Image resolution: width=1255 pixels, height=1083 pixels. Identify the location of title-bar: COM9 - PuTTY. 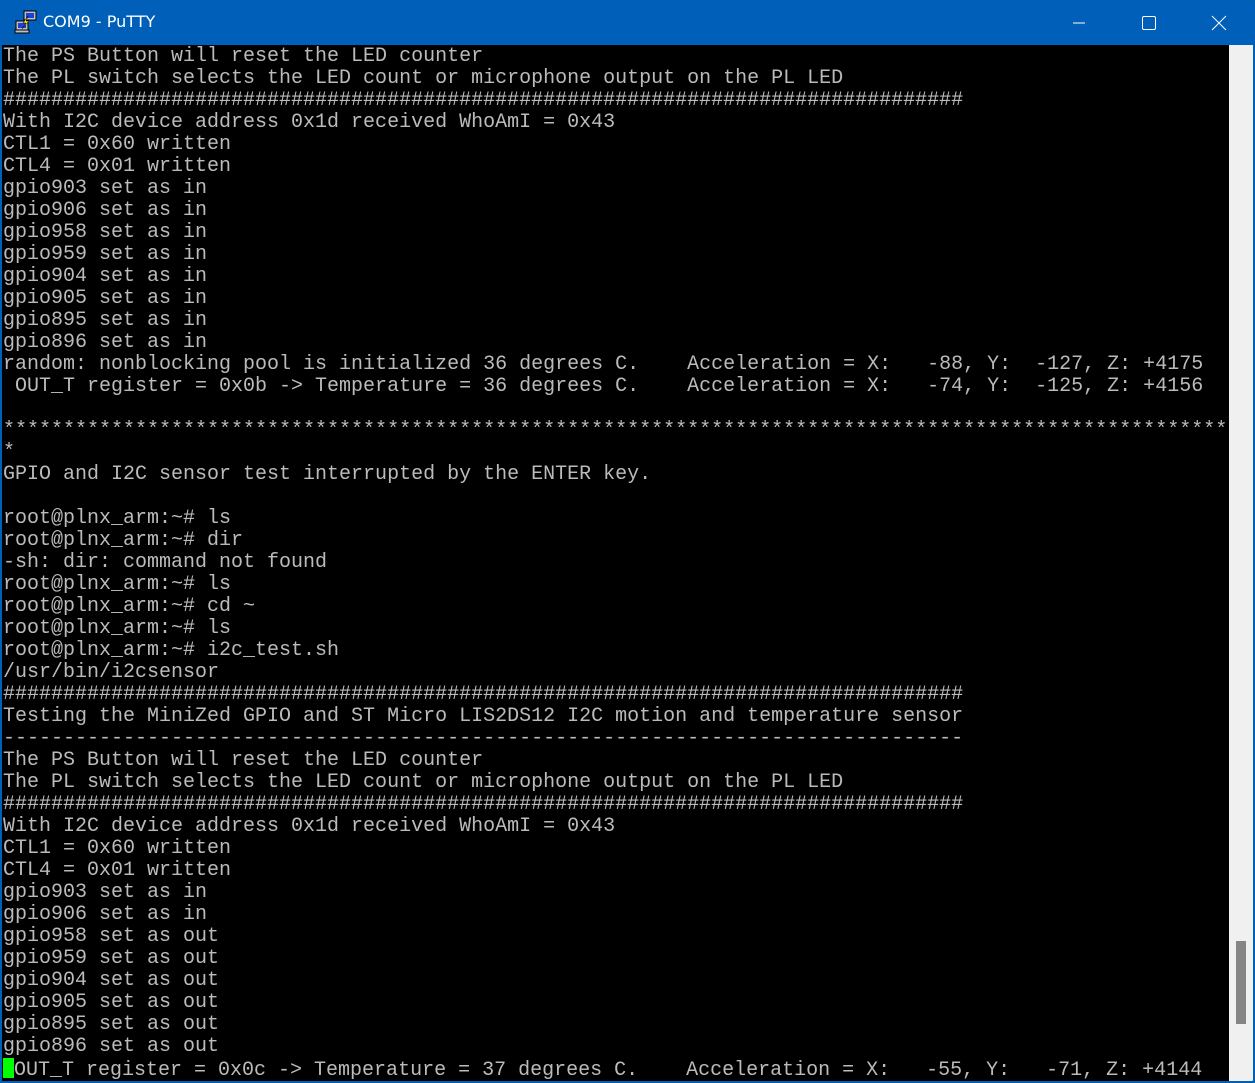
(627, 22).